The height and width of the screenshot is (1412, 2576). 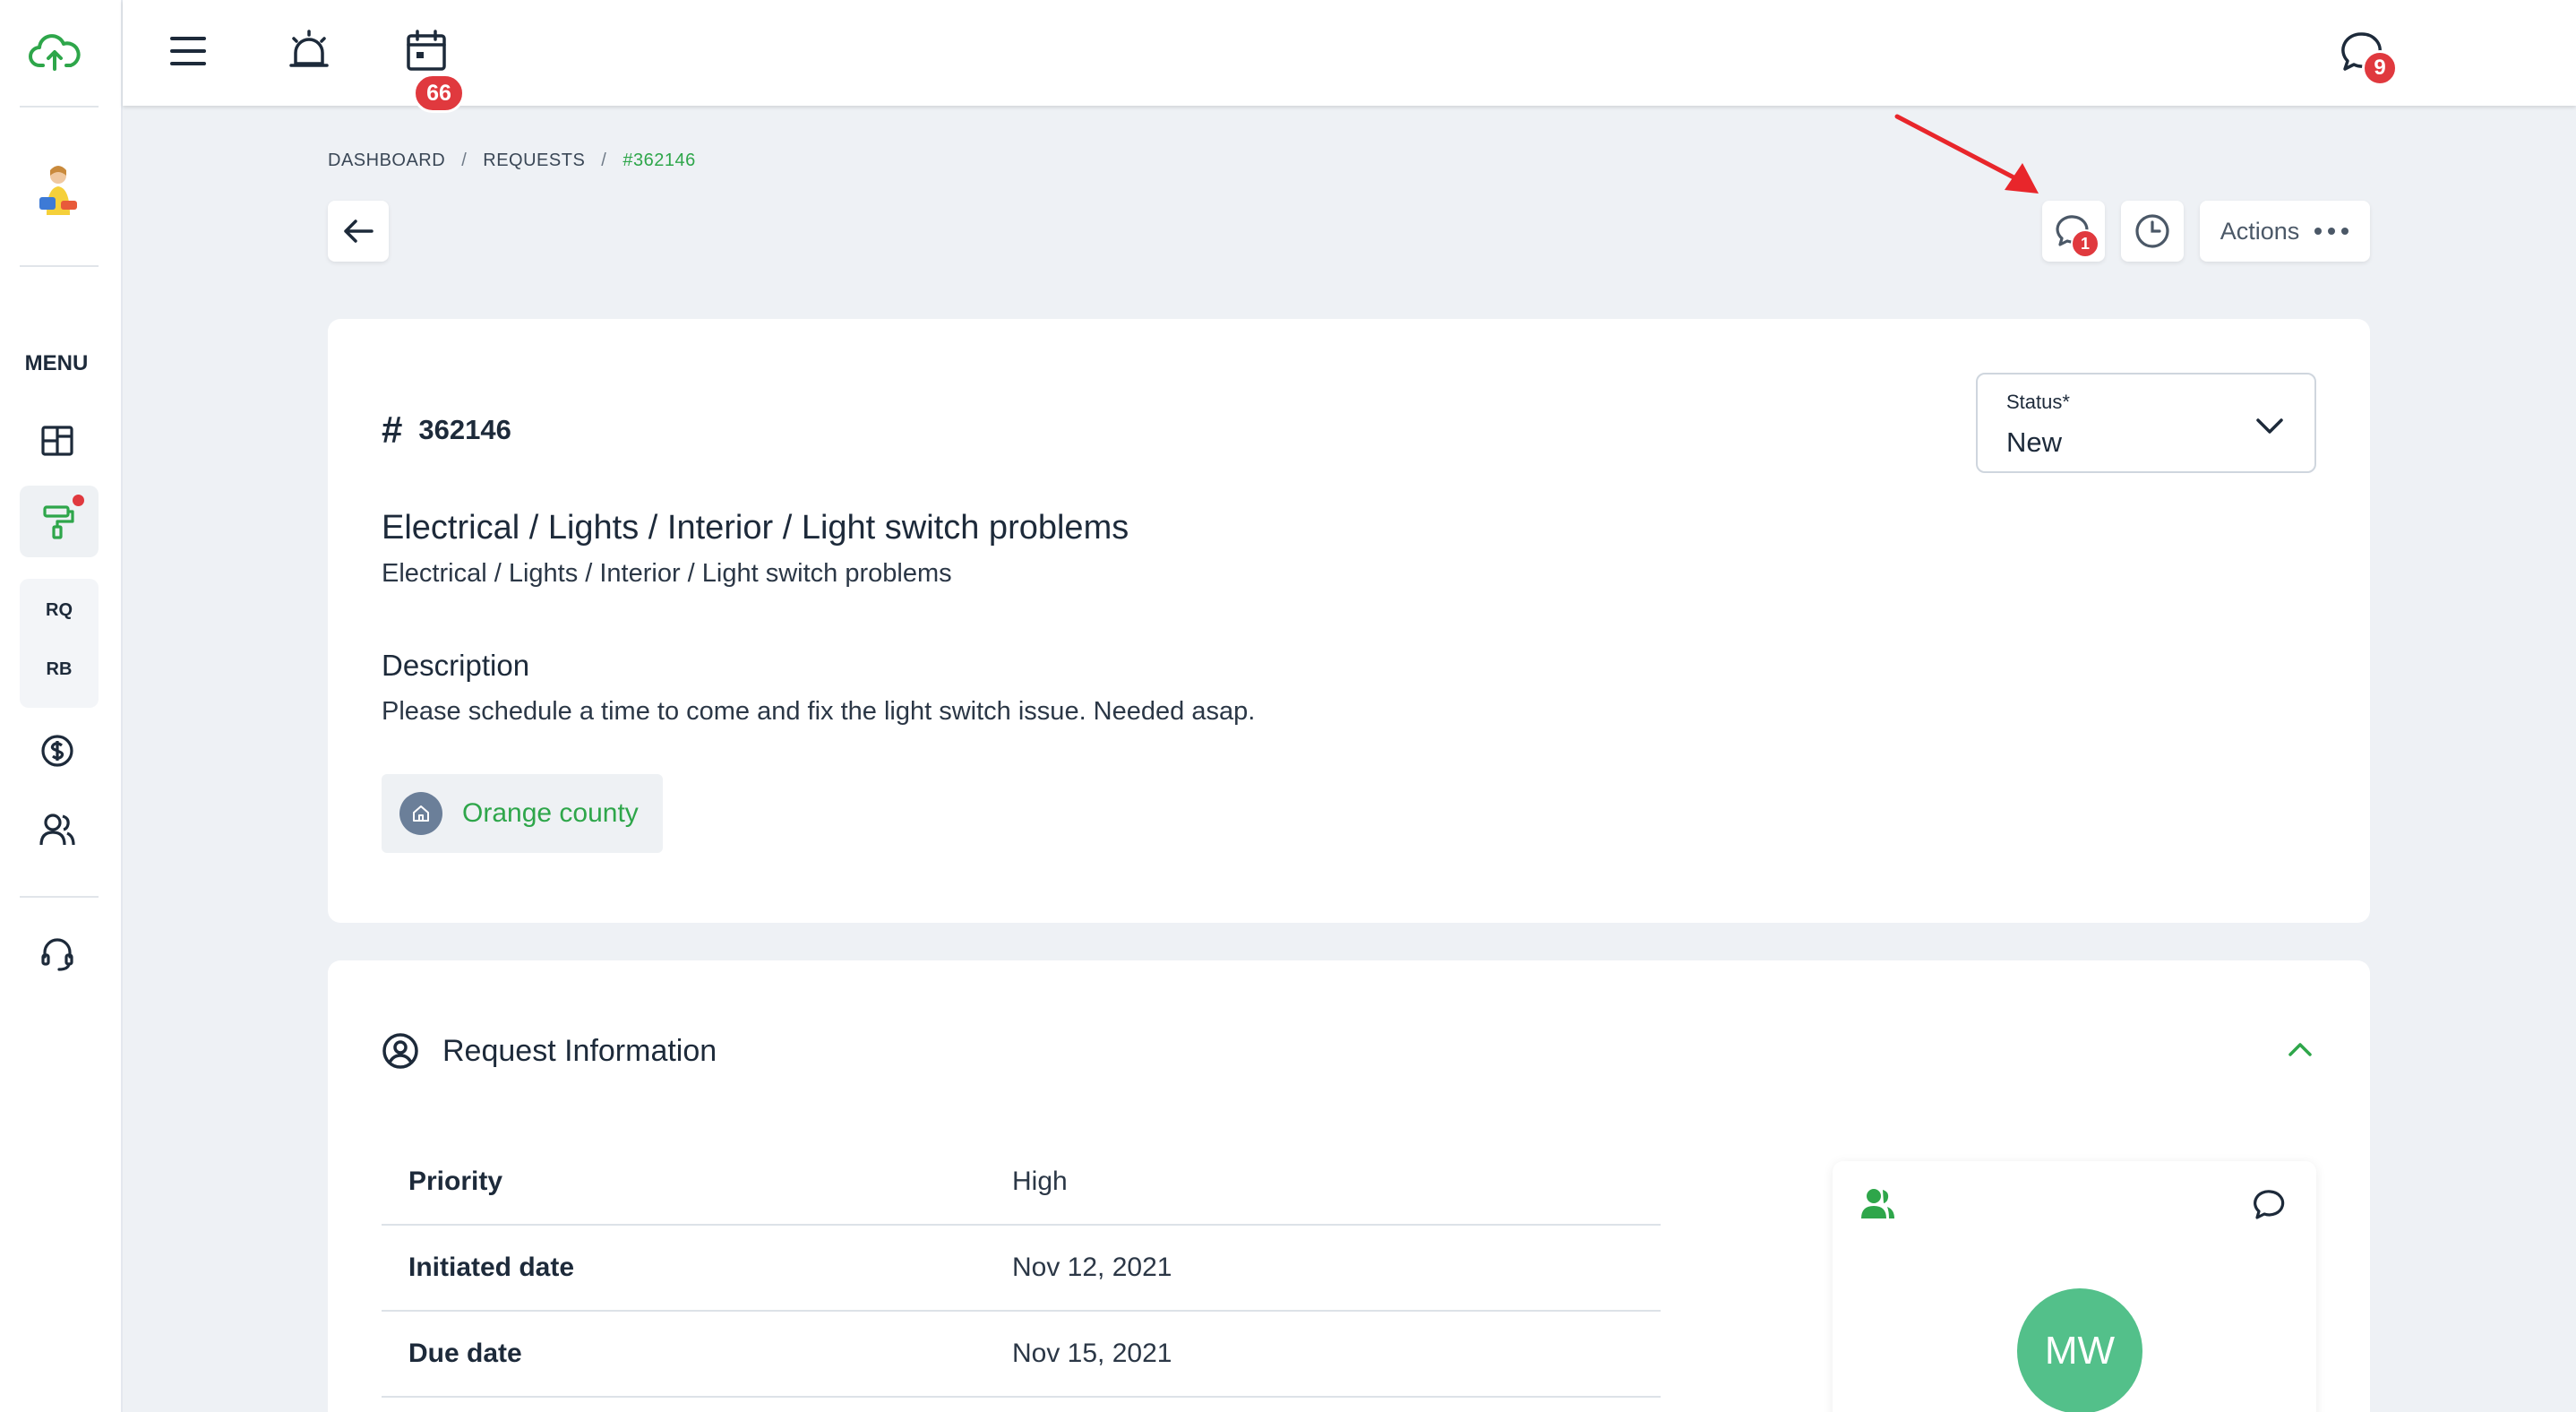 I want to click on annotation-arrow, so click(x=1966, y=154).